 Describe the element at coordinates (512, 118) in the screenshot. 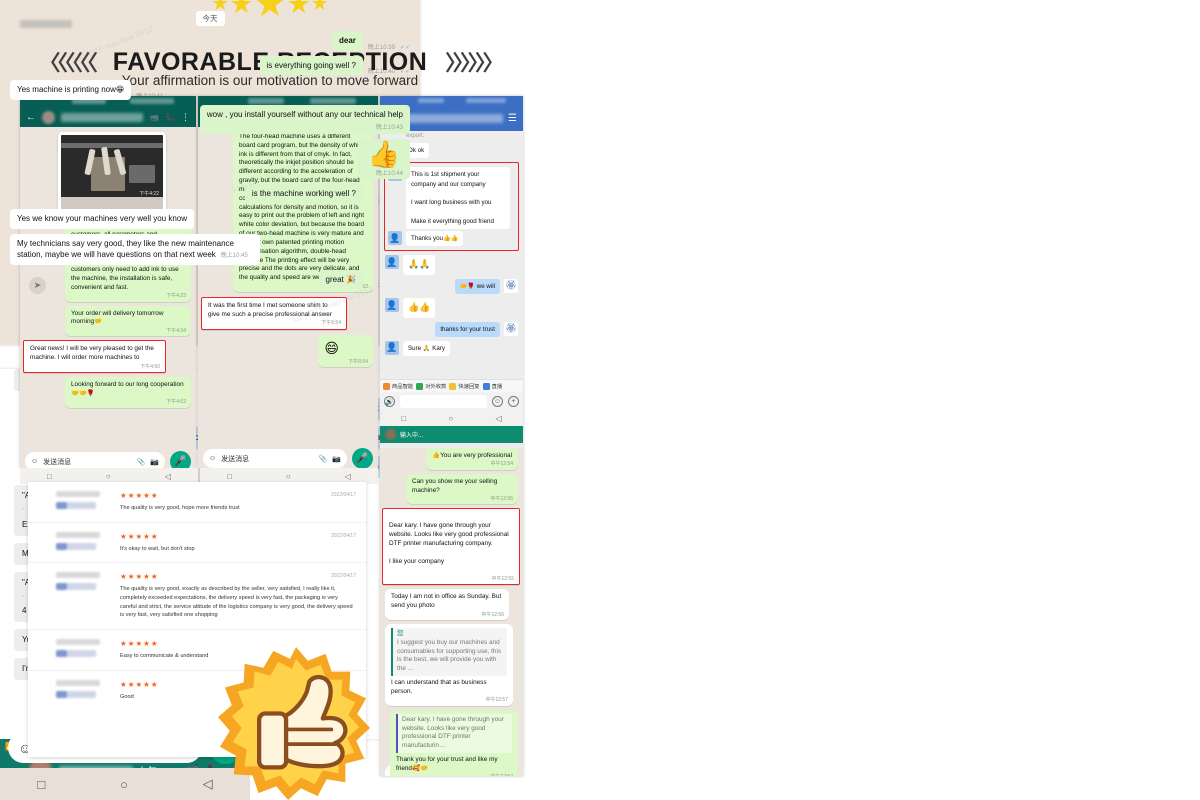

I see `menu-icon: ☰` at that location.